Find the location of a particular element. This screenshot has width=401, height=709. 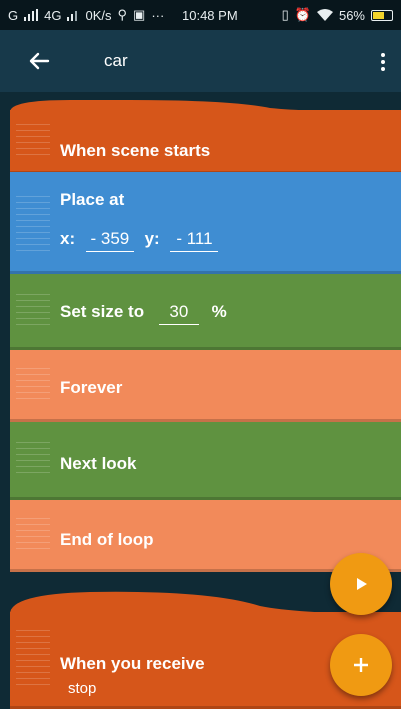

brick-forever: Forever is located at coordinates (205, 386).